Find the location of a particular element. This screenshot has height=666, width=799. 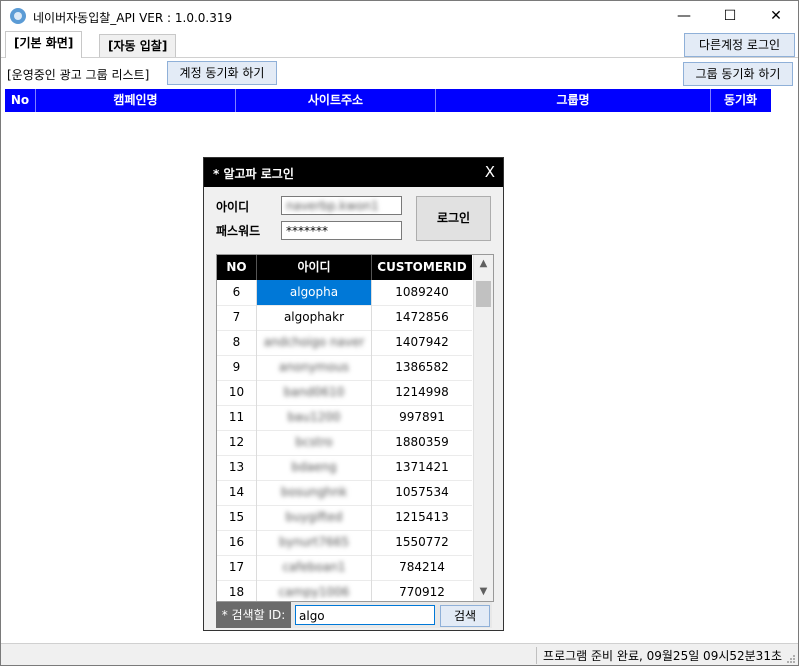

row-customerid-text: 1472856 is located at coordinates (422, 317).